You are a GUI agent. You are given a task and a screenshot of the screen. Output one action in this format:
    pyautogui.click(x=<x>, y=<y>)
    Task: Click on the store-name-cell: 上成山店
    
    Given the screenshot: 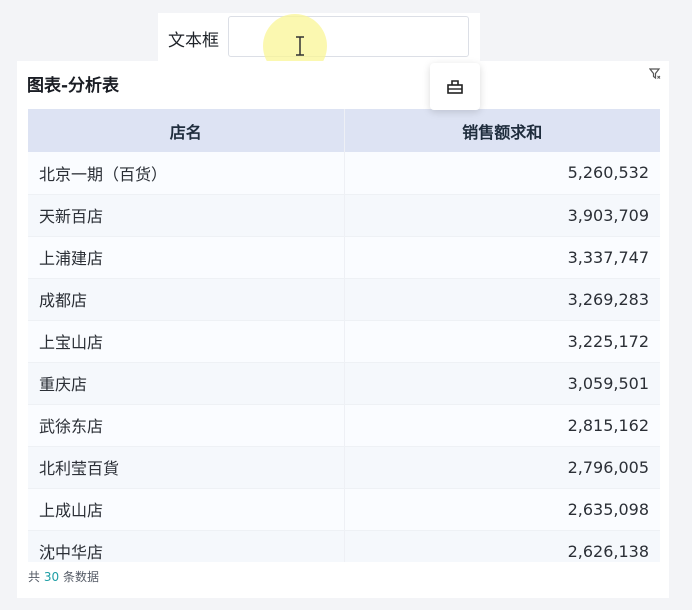 What is the action you would take?
    pyautogui.click(x=186, y=509)
    